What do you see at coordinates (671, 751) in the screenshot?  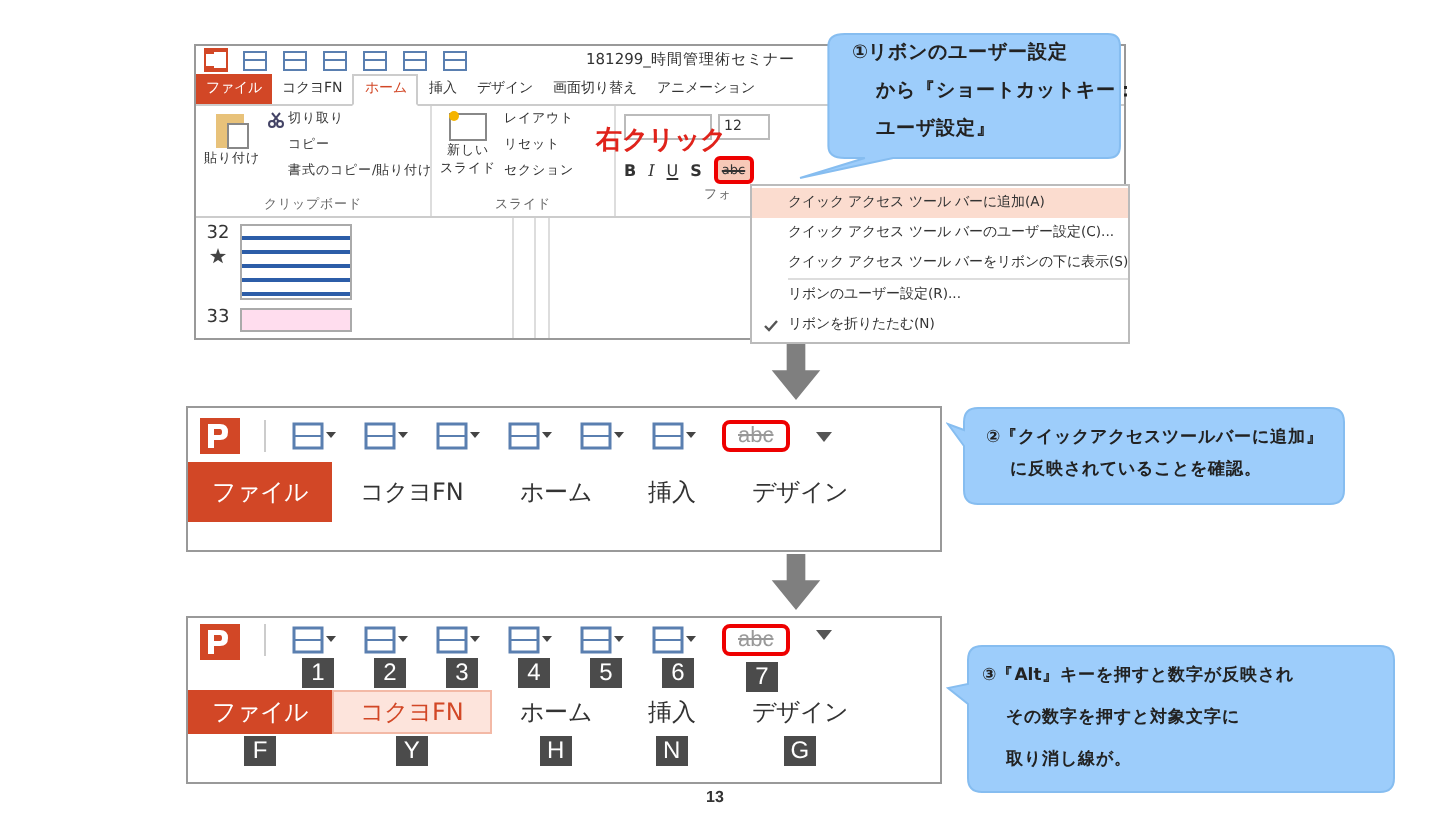 I see `key-tip: N` at bounding box center [671, 751].